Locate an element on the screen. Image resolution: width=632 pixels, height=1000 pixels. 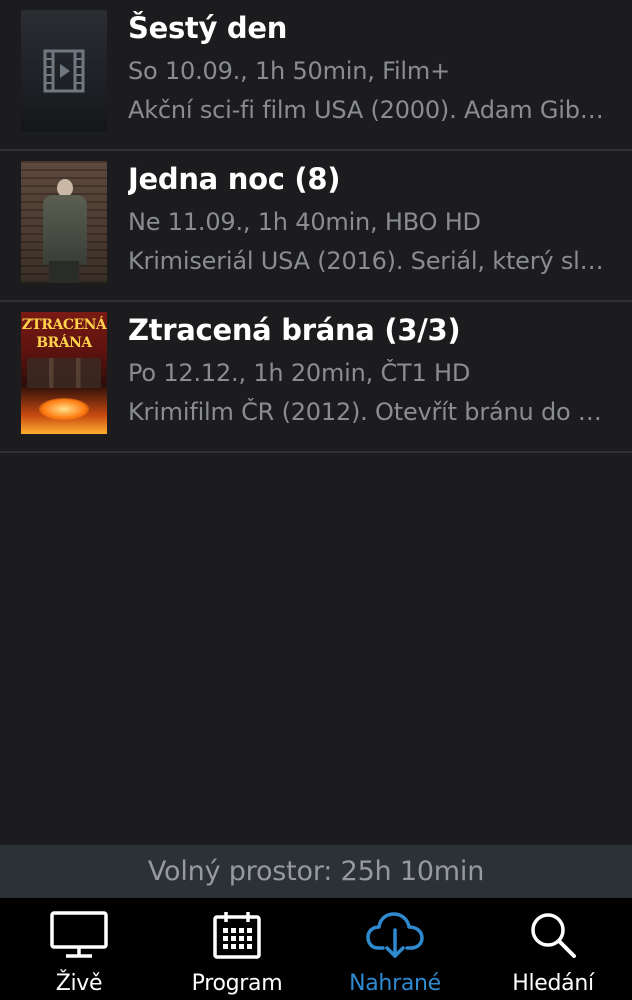
recording-title: Jedna noc (8) is located at coordinates (234, 179).